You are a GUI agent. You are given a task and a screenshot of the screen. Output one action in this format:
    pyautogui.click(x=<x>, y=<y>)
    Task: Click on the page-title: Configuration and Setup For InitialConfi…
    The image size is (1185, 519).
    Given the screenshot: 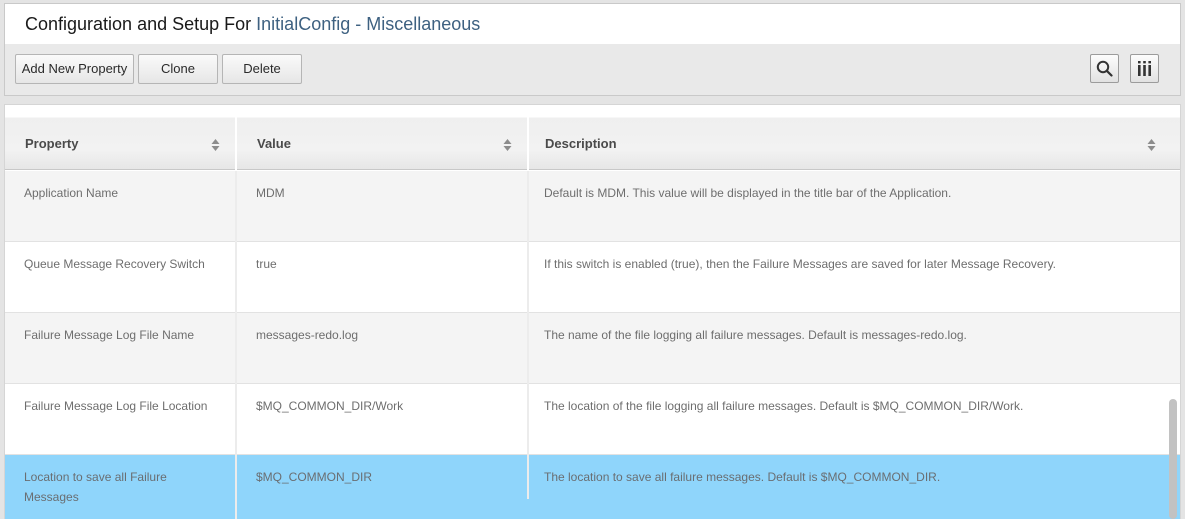 What is the action you would take?
    pyautogui.click(x=252, y=24)
    